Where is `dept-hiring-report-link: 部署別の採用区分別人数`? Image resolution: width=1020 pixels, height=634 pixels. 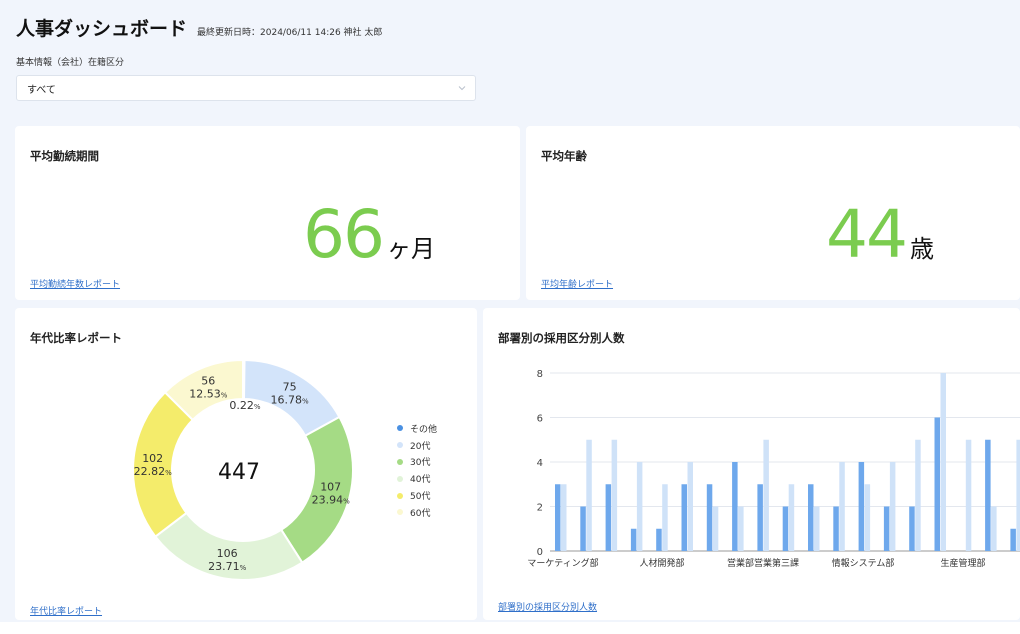
dept-hiring-report-link: 部署別の採用区分別人数 is located at coordinates (547, 606).